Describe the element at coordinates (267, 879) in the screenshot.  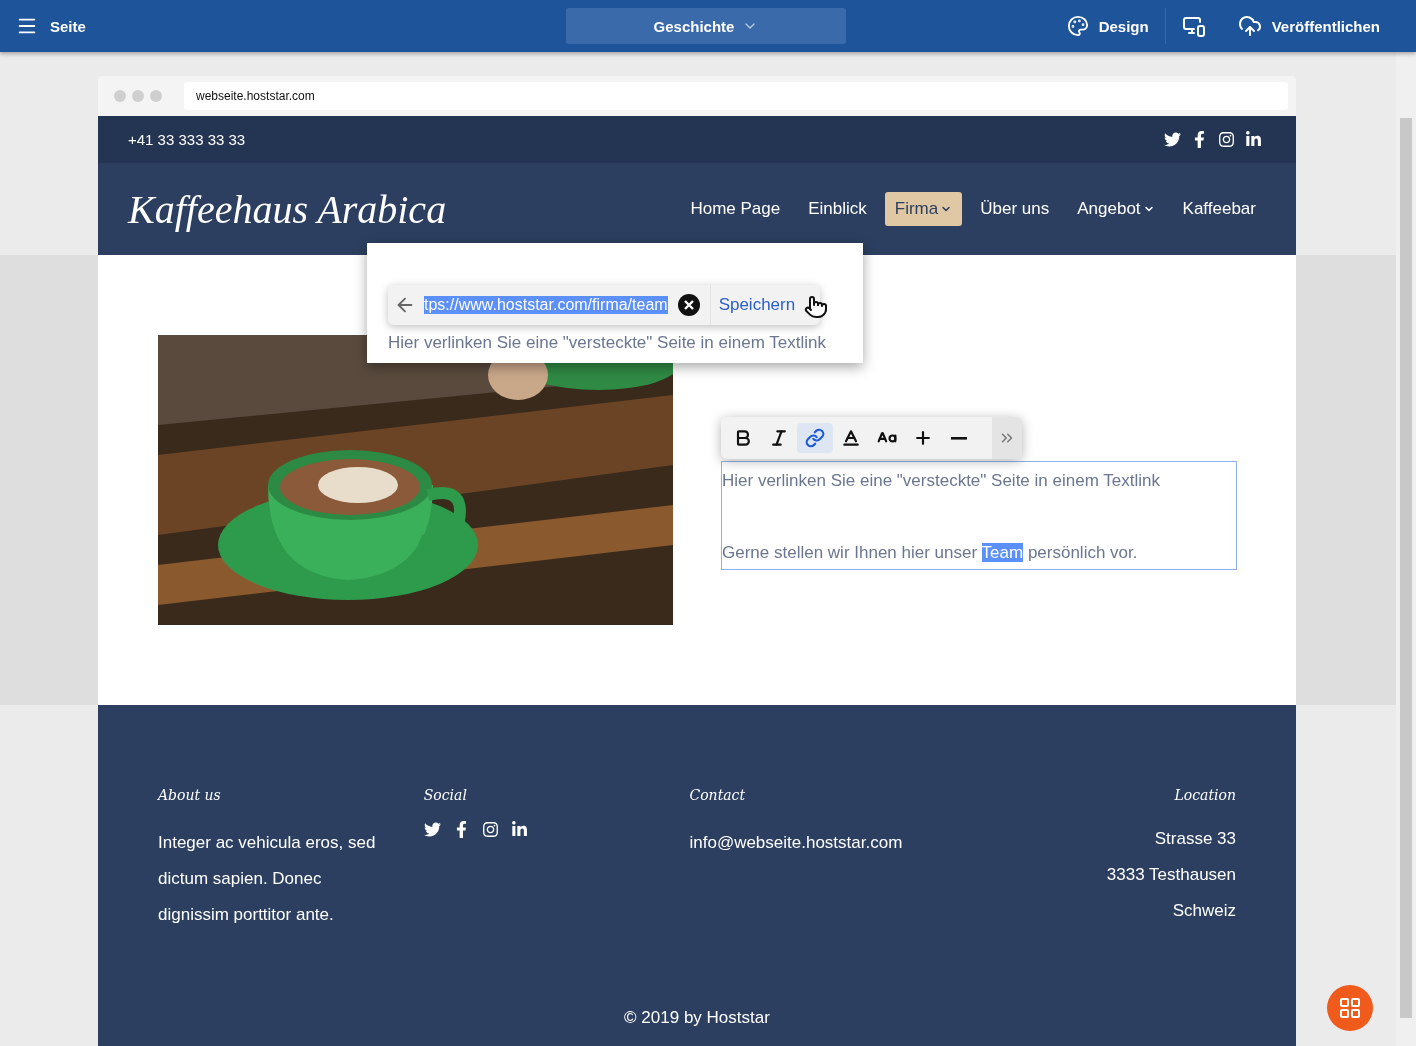
I see `footer-text: Integer ac vehicula eros, sed dictum sapien. Donec dignissim porttitor ante.` at that location.